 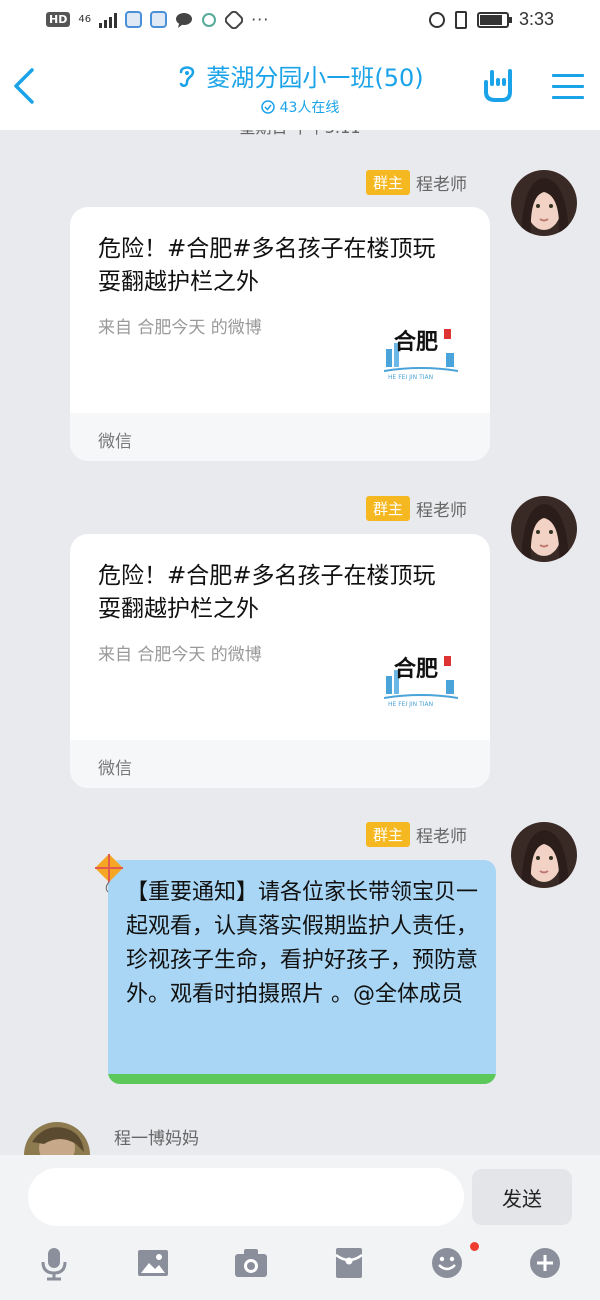 What do you see at coordinates (251, 1263) in the screenshot?
I see `camera-icon` at bounding box center [251, 1263].